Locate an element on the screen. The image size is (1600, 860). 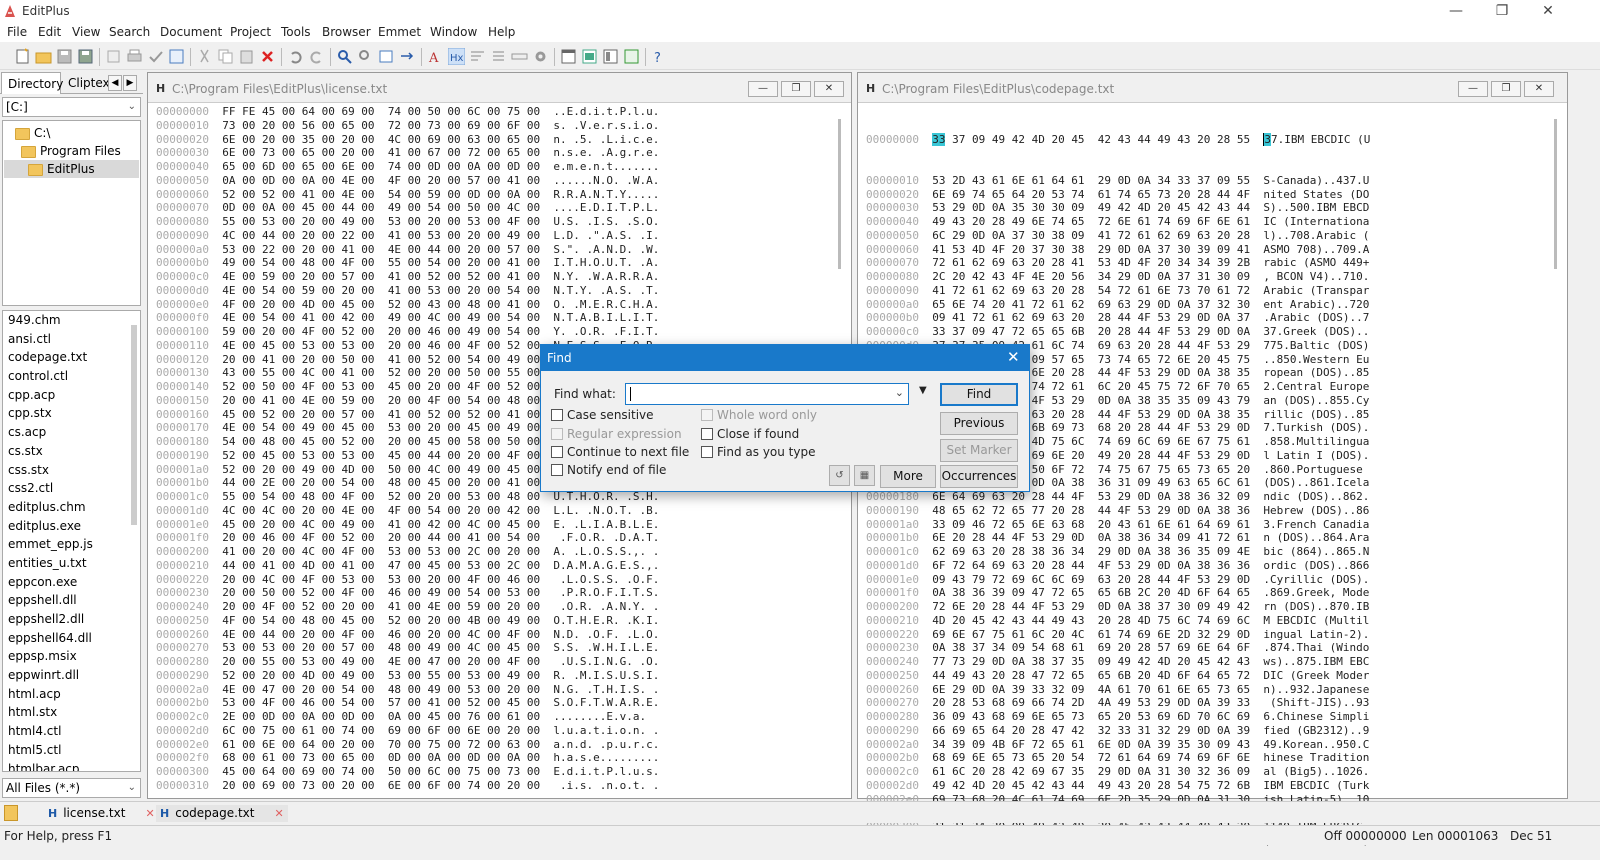
file-list-item: control.ctl is located at coordinates (71, 376).